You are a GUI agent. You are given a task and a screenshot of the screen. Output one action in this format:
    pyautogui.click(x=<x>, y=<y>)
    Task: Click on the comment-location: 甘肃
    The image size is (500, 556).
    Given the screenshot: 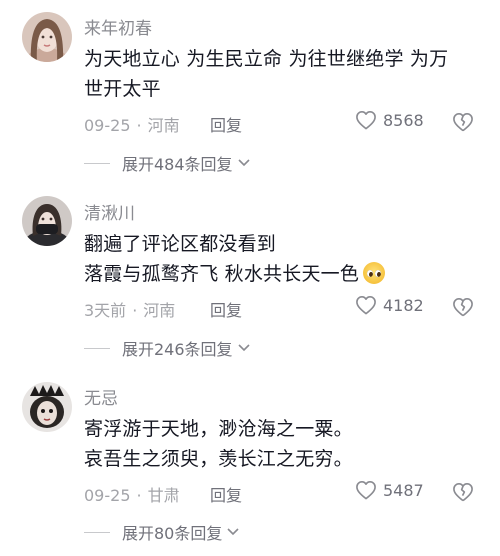 What is the action you would take?
    pyautogui.click(x=163, y=495)
    